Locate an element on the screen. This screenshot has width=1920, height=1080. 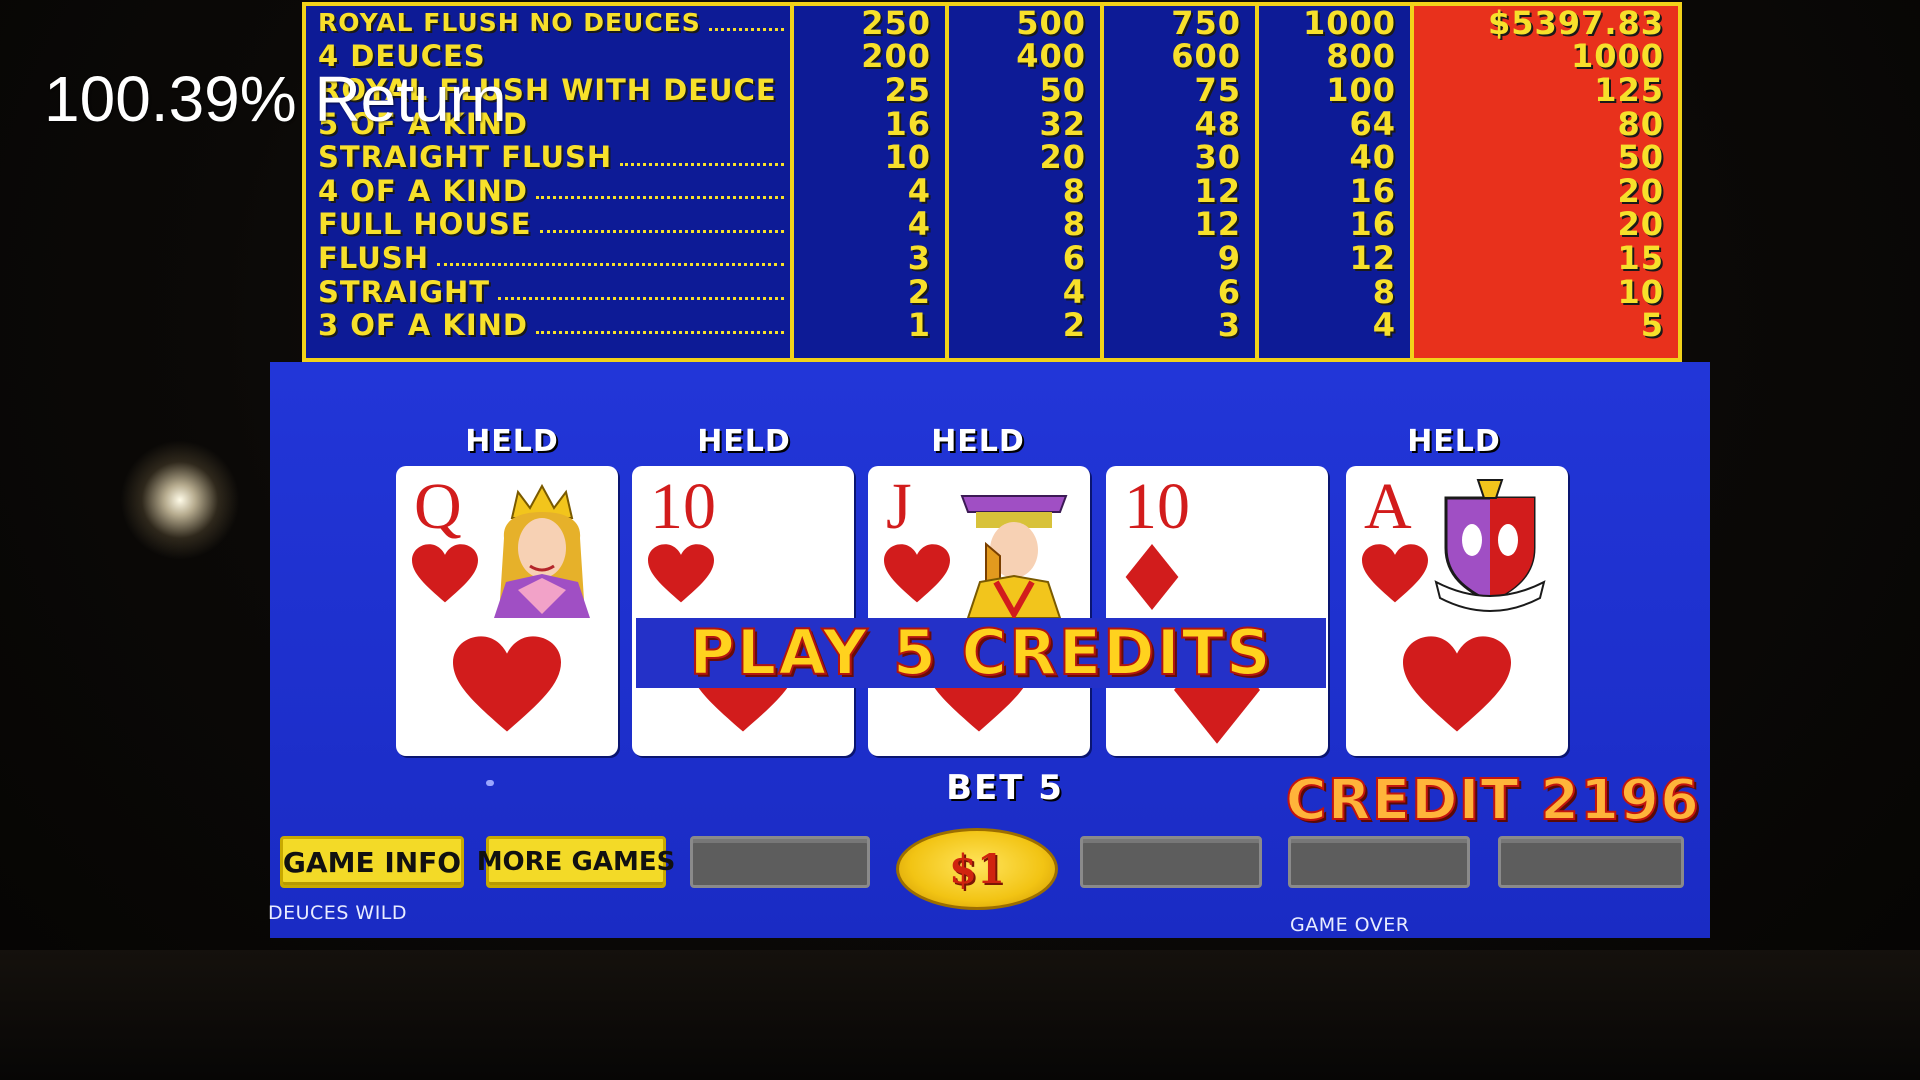
hand-name: FLUSH is located at coordinates (373, 258).